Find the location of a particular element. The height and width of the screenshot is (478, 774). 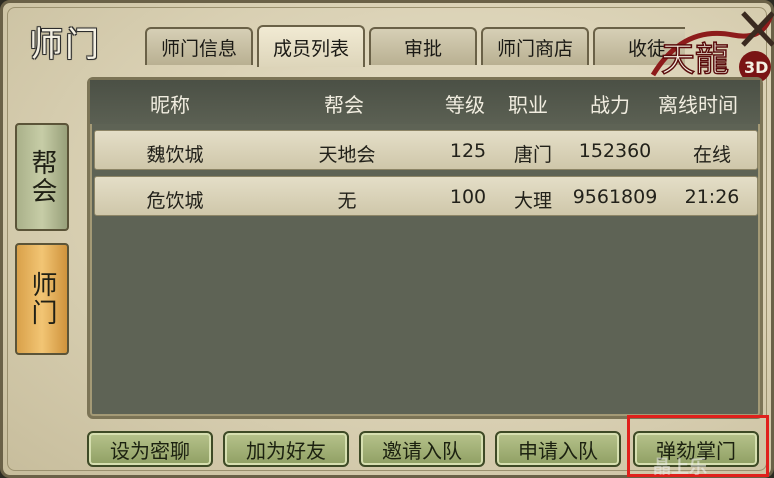

table-header: 昵称 帮会 等级 职业 战力 离线时间 is located at coordinates (425, 102).